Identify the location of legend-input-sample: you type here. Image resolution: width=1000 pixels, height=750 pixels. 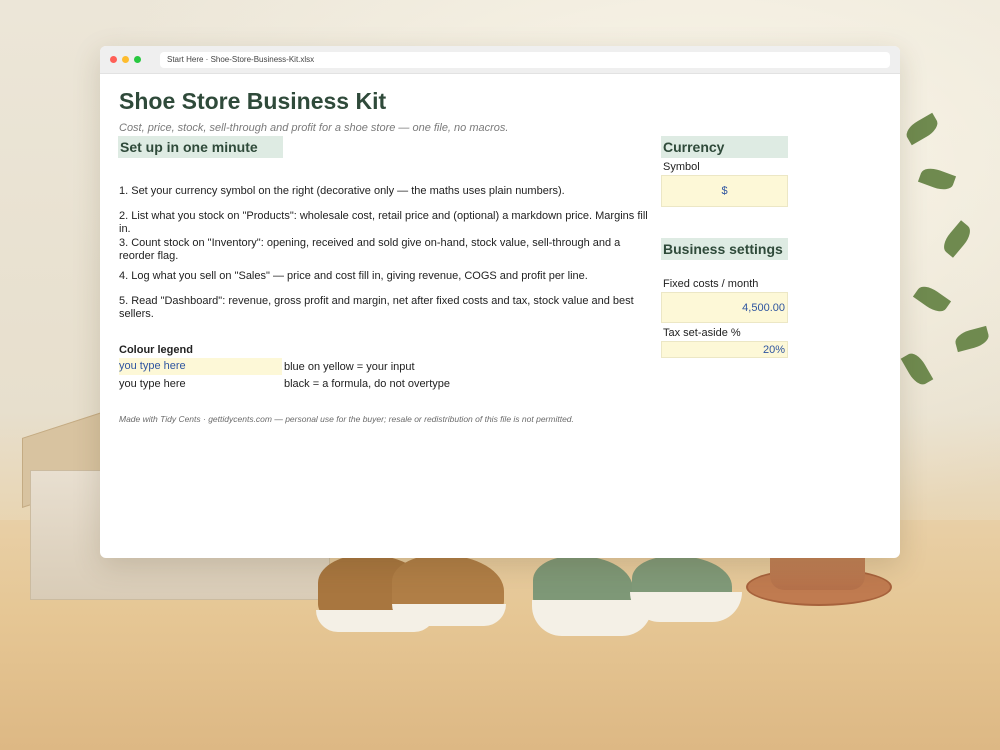
(200, 366).